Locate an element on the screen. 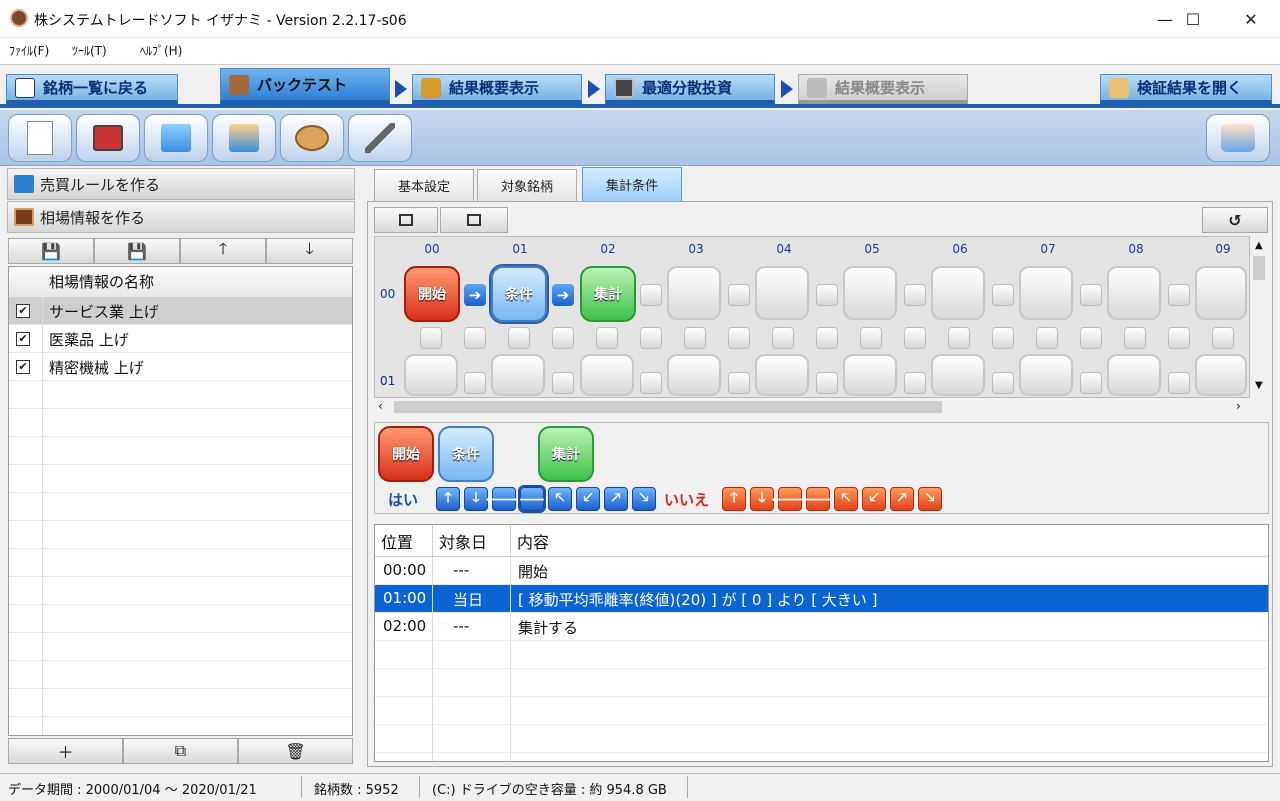 The height and width of the screenshot is (801, 1280). hand-button is located at coordinates (1238, 138).